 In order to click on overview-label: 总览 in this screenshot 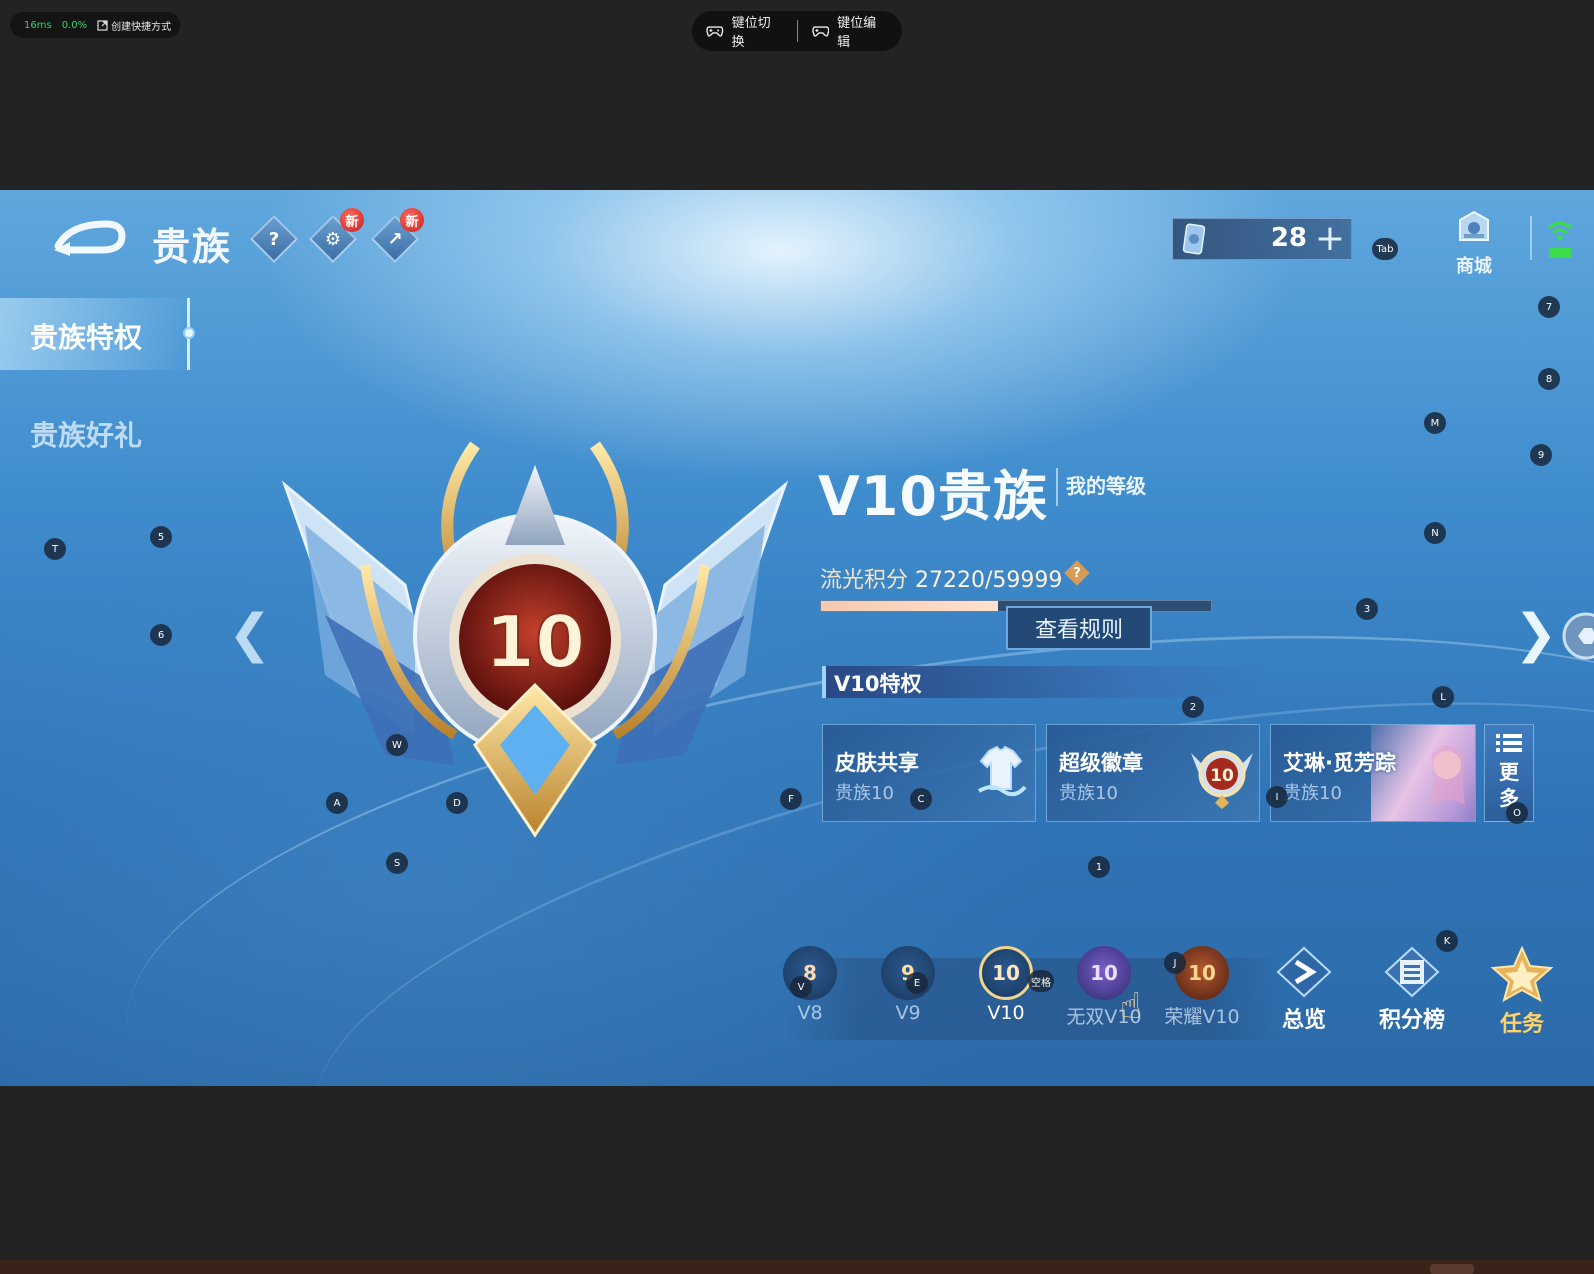, I will do `click(1303, 1020)`.